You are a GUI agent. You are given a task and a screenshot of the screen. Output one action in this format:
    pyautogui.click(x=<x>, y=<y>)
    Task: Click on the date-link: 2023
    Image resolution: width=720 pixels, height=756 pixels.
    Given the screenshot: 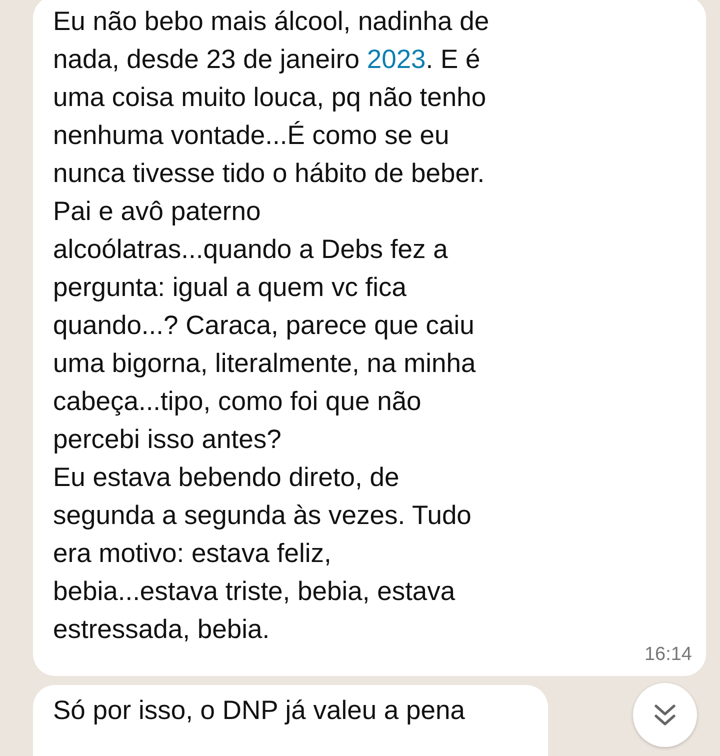 What is the action you would take?
    pyautogui.click(x=396, y=59)
    